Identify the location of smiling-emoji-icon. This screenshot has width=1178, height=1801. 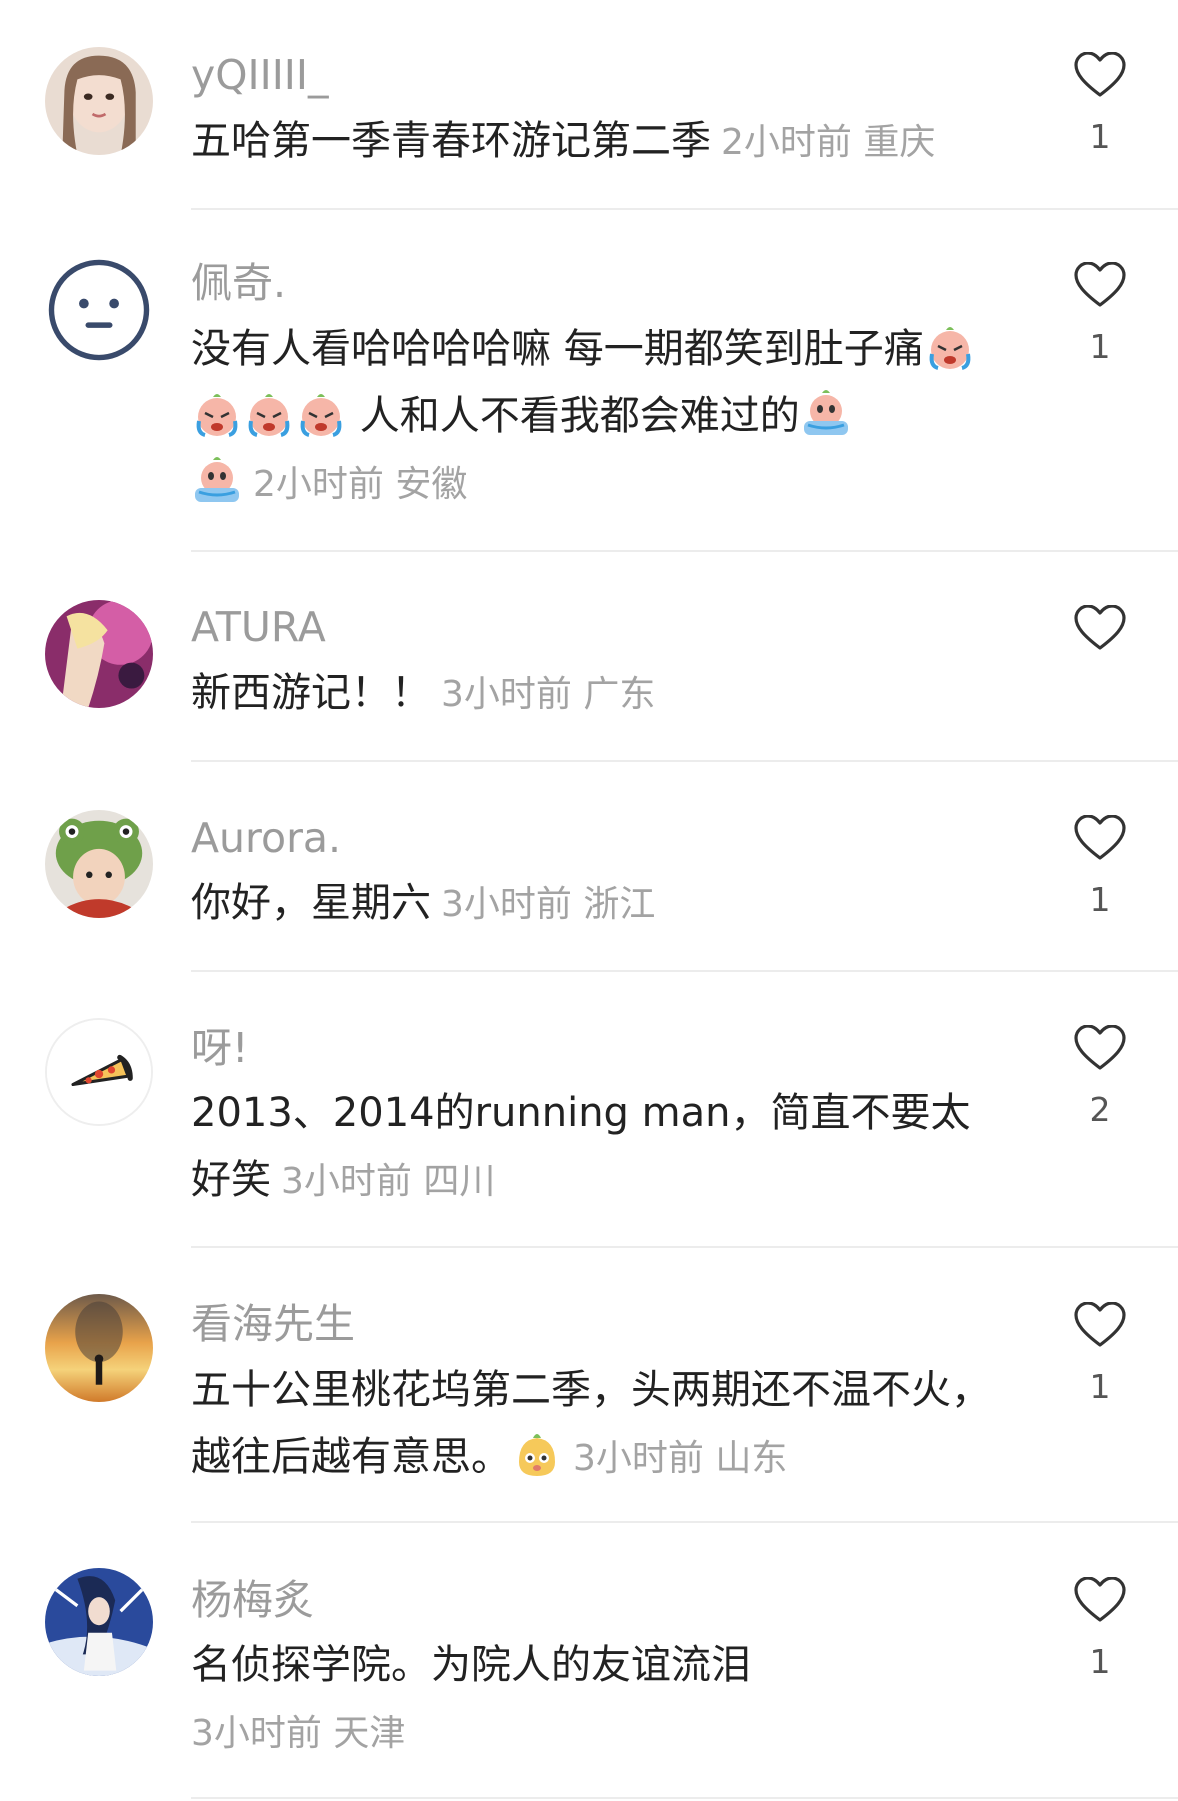
(537, 1454).